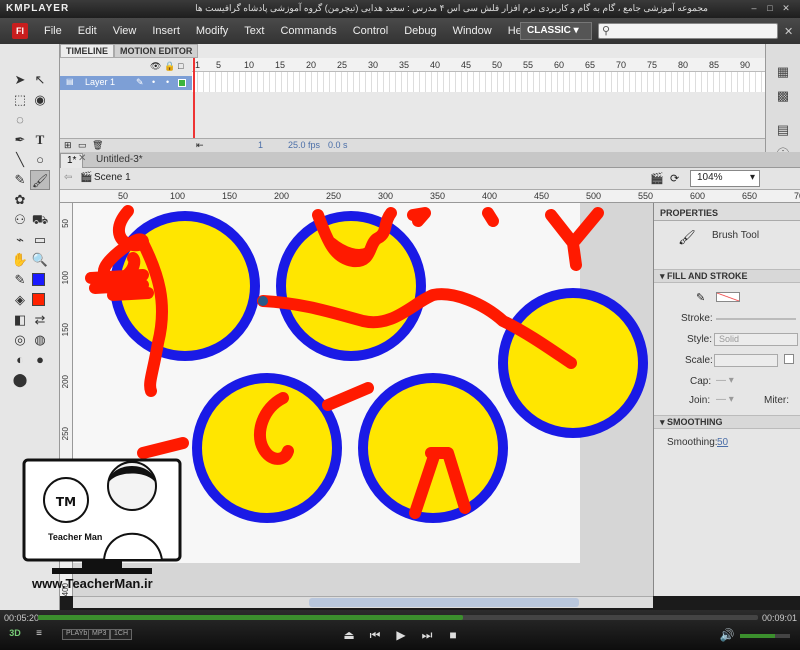 The image size is (800, 650). Describe the element at coordinates (783, 73) in the screenshot. I see `color-panel-icon: ▦` at that location.